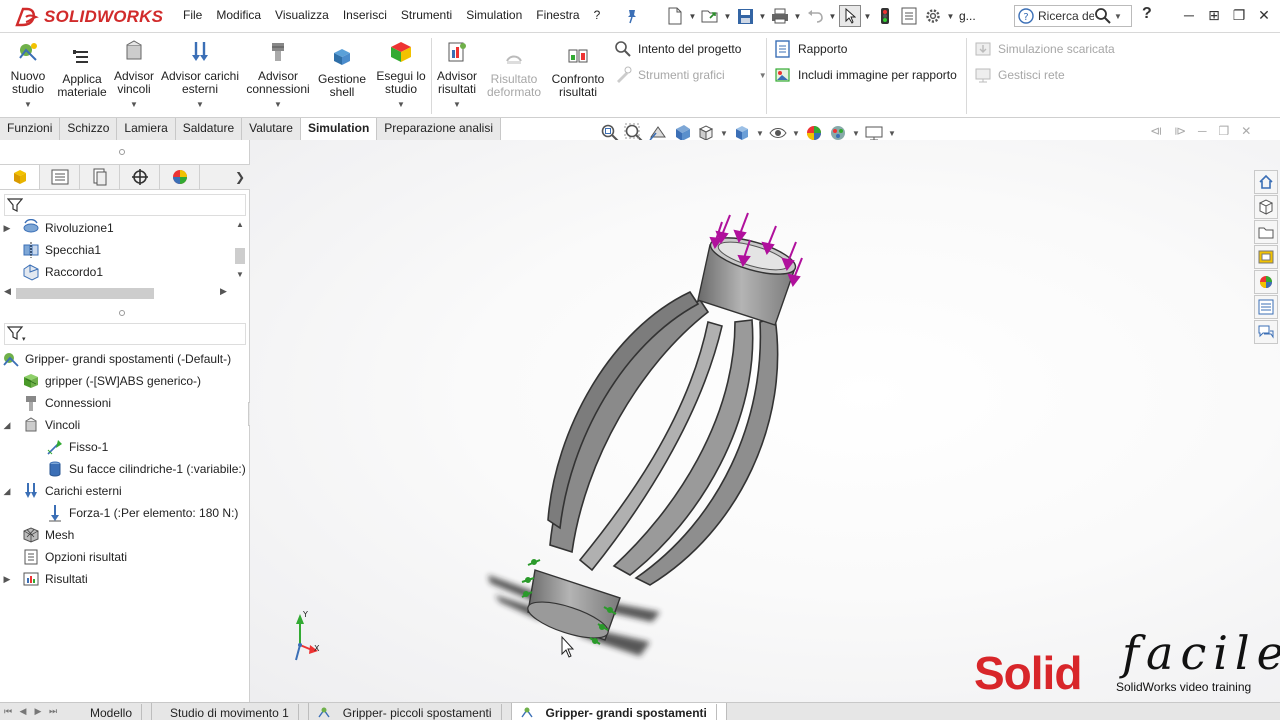 The image size is (1280, 720). What do you see at coordinates (57, 228) in the screenshot?
I see `tree-item-rivoluzione1: ▶ Rivoluzione1` at bounding box center [57, 228].